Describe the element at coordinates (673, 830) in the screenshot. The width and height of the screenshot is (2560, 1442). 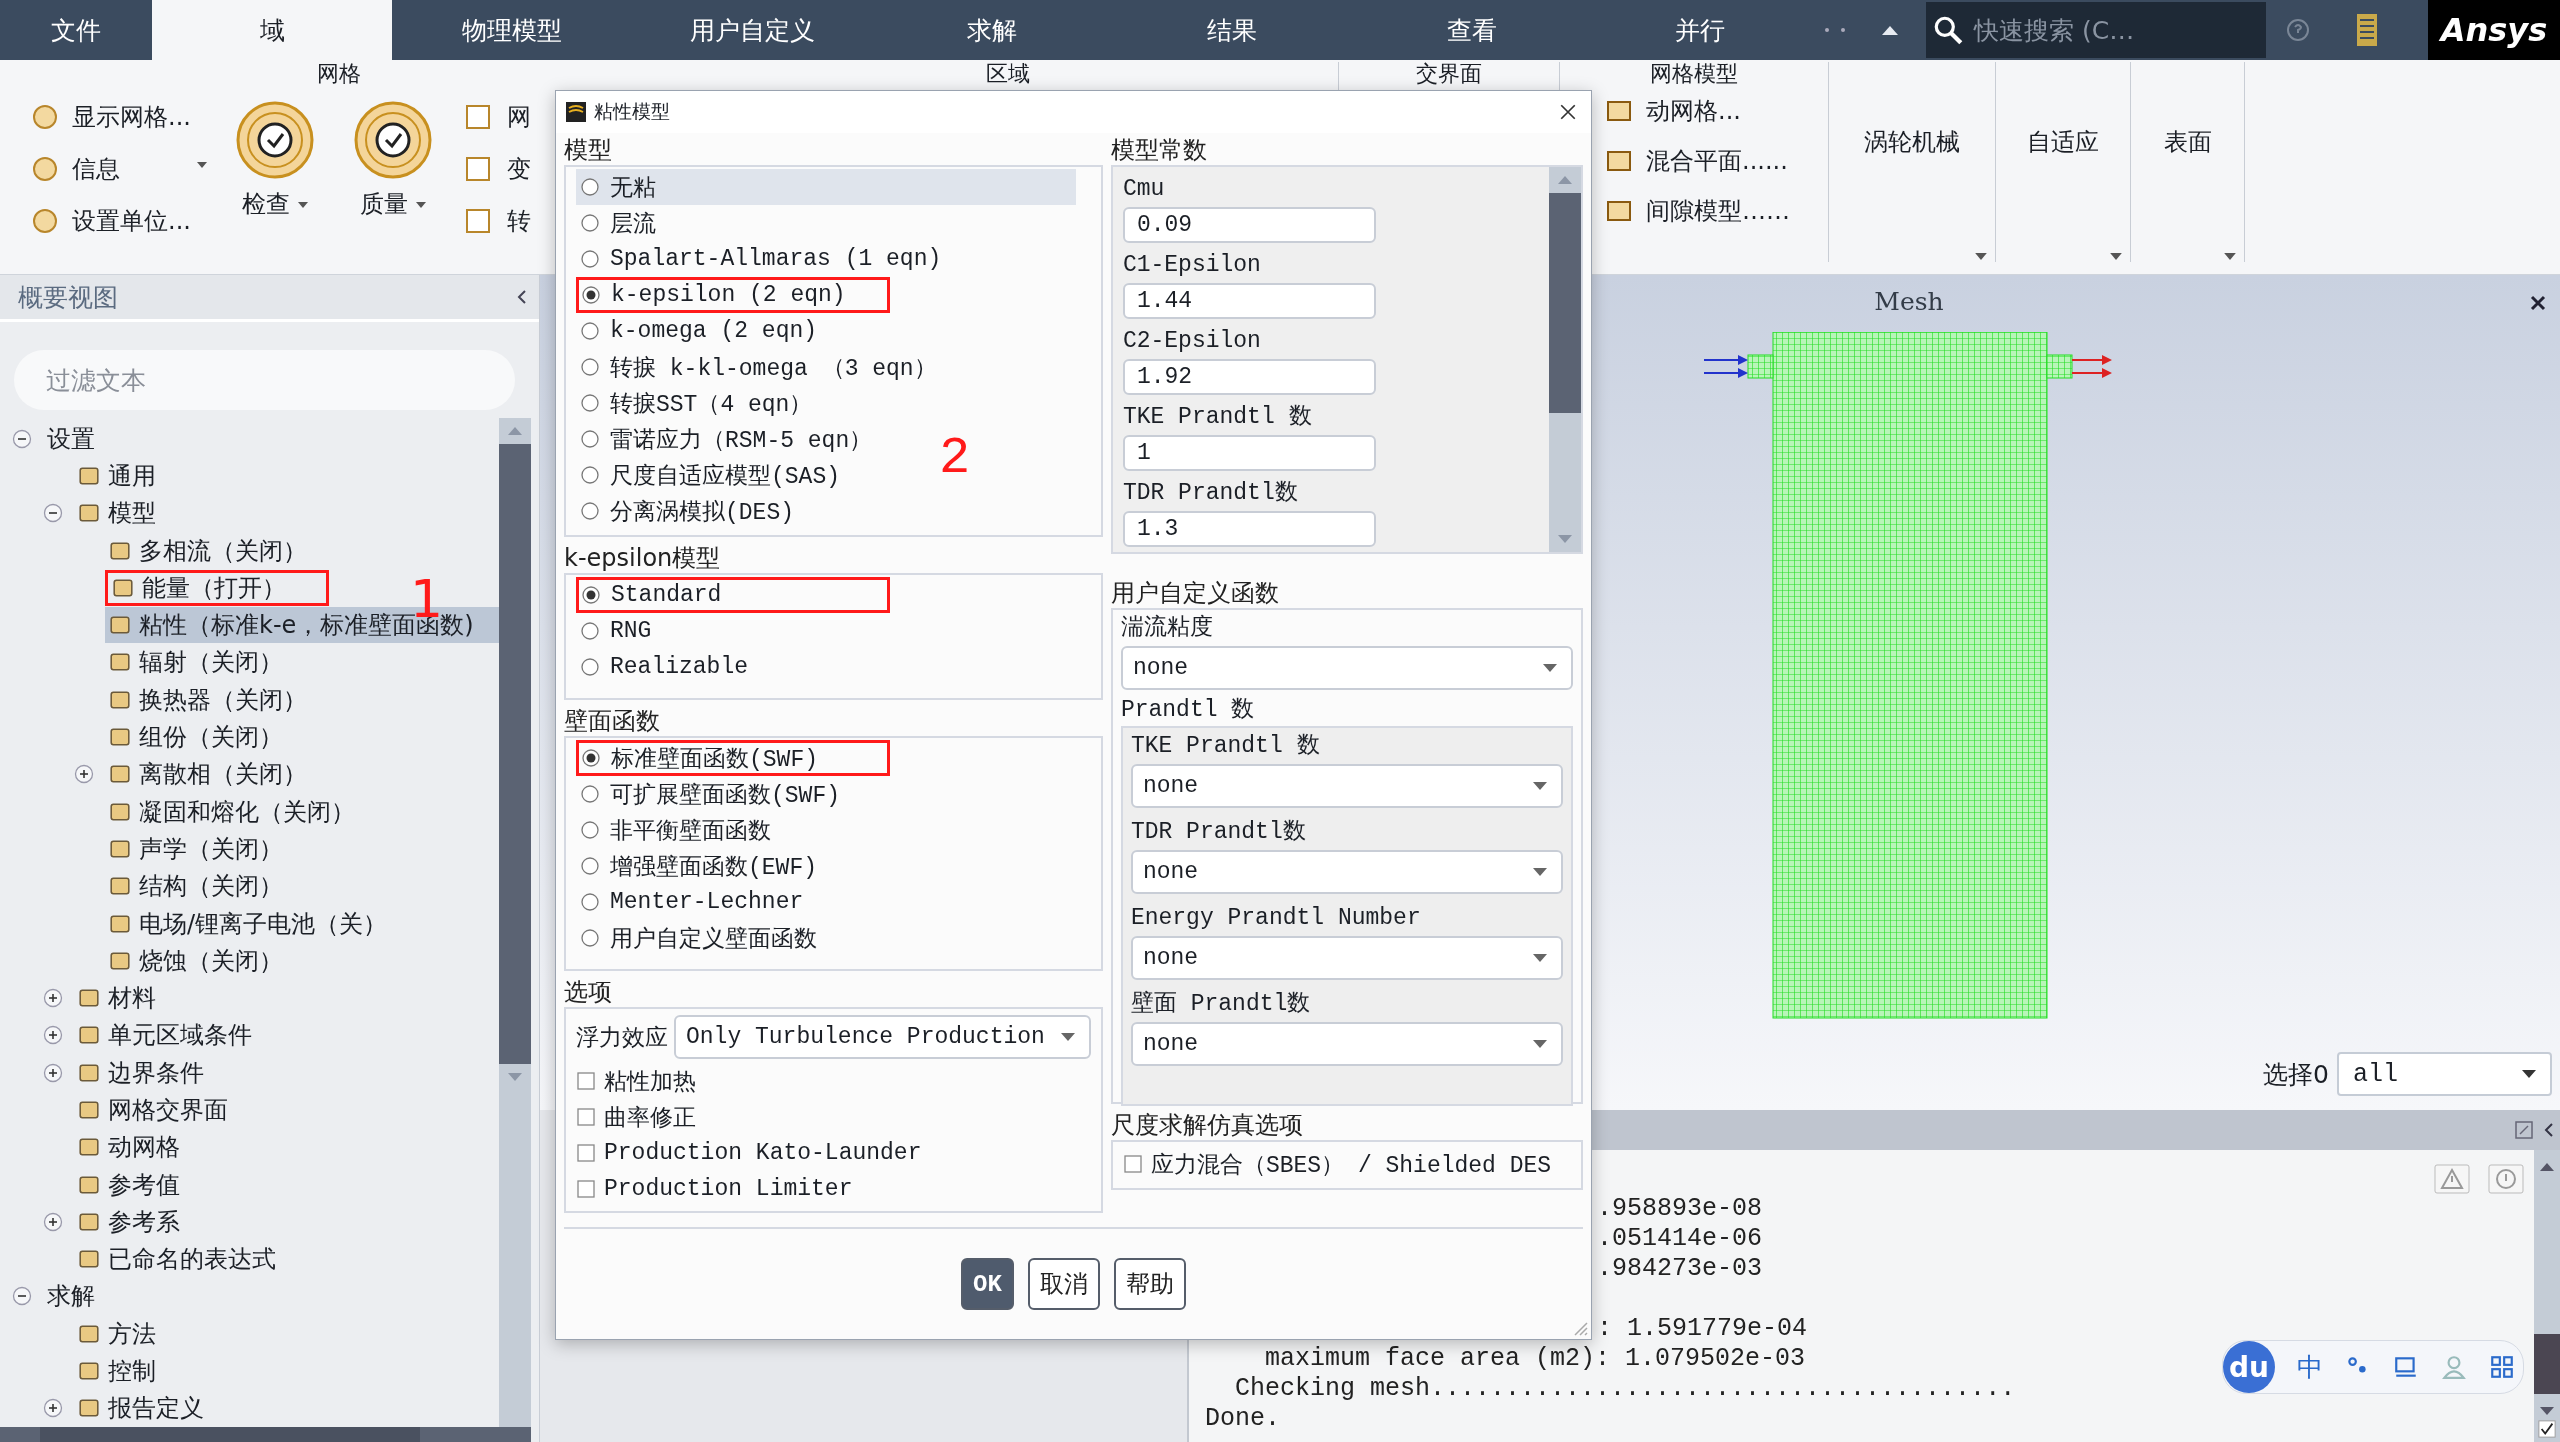
I see `radio-option: 非平衡壁面函数` at that location.